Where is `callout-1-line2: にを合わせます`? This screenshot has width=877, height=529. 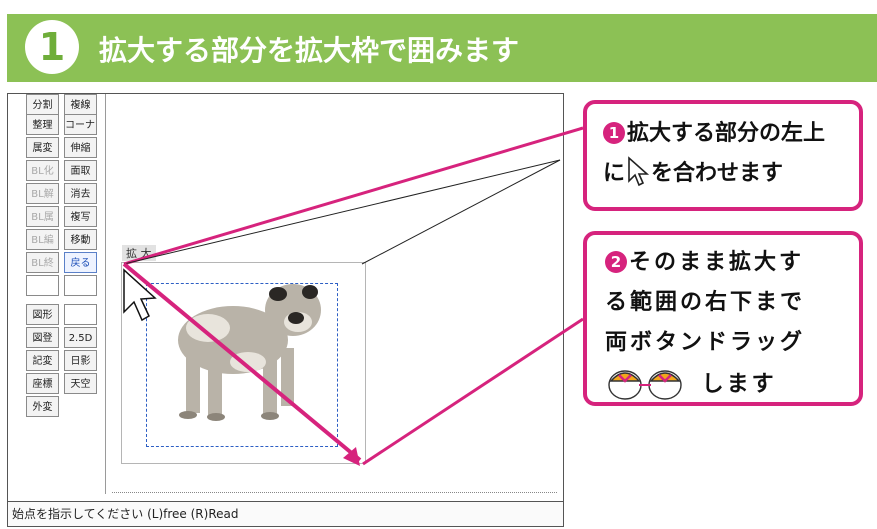
callout-1-line2: にを合わせます is located at coordinates (726, 174).